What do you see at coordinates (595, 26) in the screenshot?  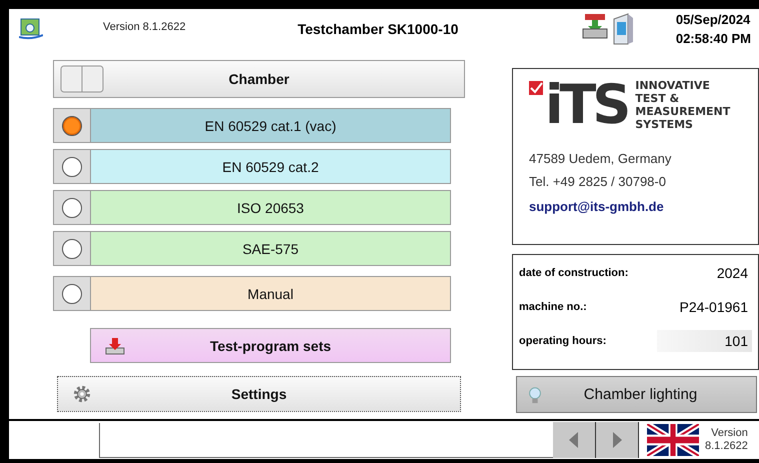 I see `download-tray-icon` at bounding box center [595, 26].